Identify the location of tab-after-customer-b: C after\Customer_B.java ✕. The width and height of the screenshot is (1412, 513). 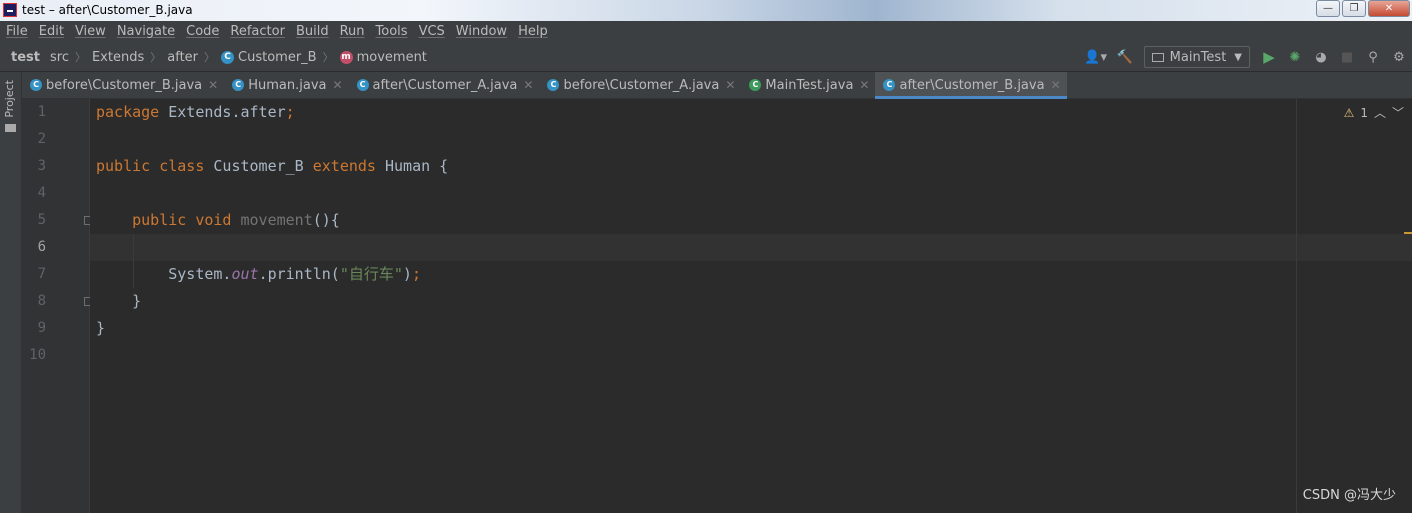
(971, 85).